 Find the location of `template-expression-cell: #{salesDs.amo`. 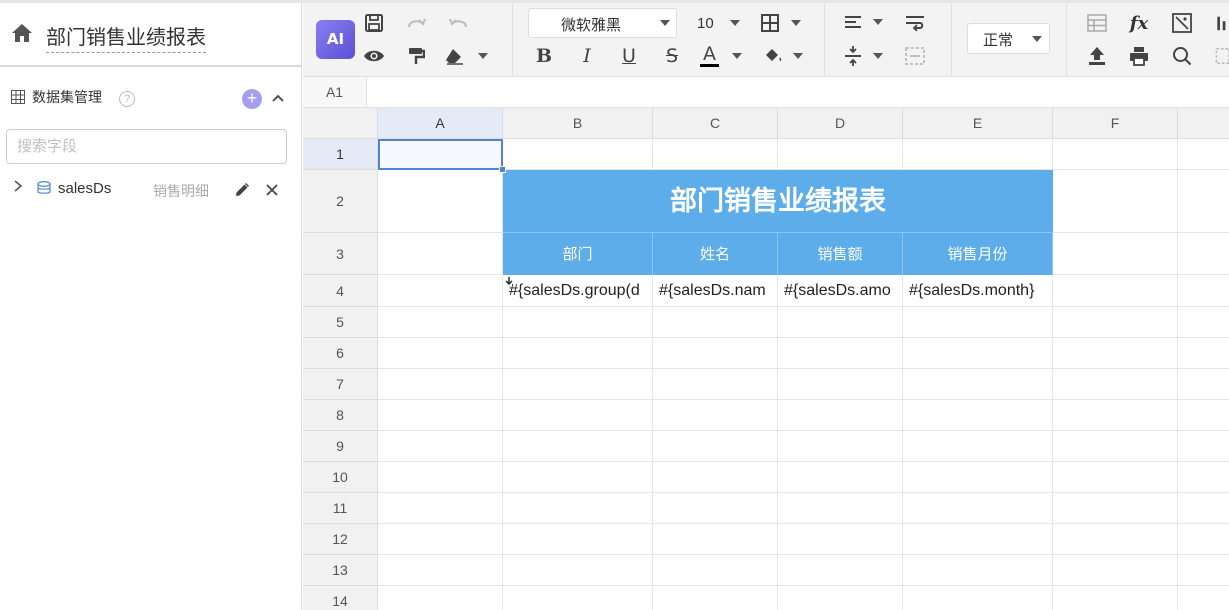

template-expression-cell: #{salesDs.amo is located at coordinates (840, 291).